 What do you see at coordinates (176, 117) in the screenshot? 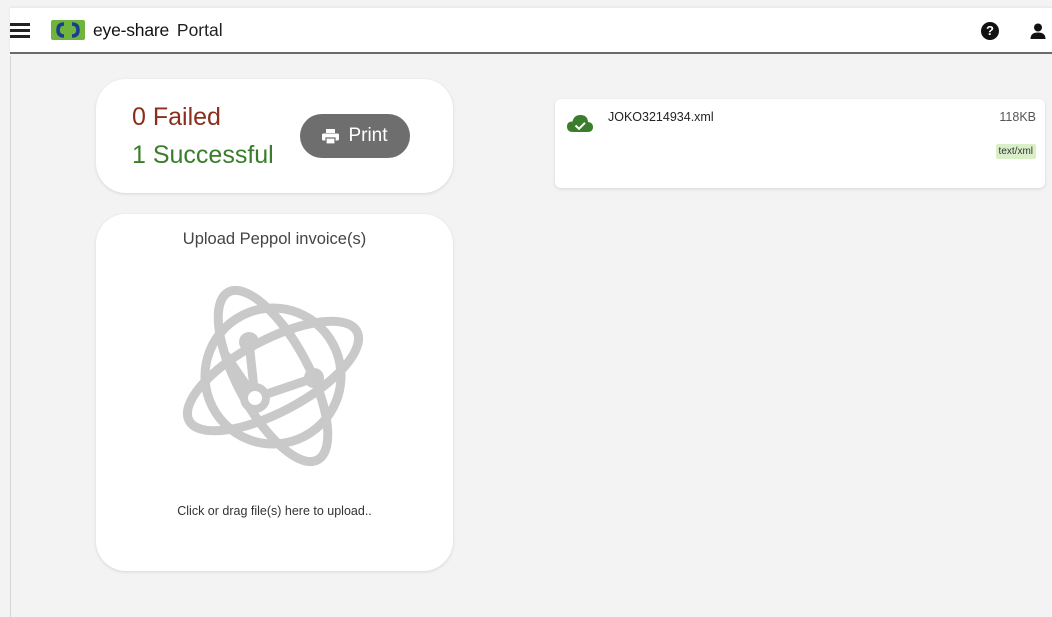
I see `failed-count: 0 Failed` at bounding box center [176, 117].